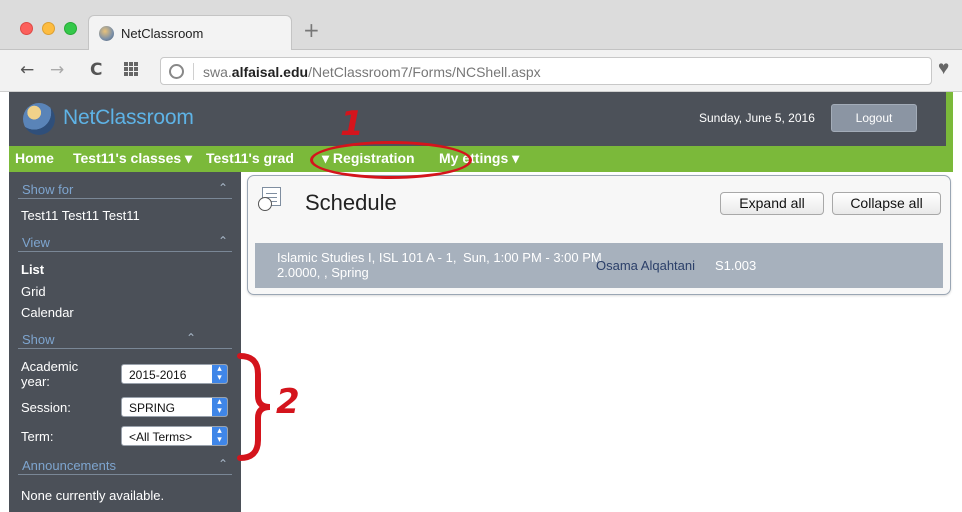 The width and height of the screenshot is (962, 512). Describe the element at coordinates (39, 119) in the screenshot. I see `netclassroom-logo-icon` at that location.